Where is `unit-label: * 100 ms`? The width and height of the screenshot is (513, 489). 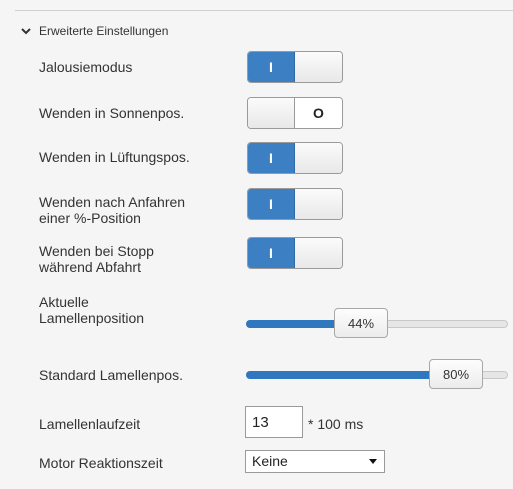
unit-label: * 100 ms is located at coordinates (336, 424).